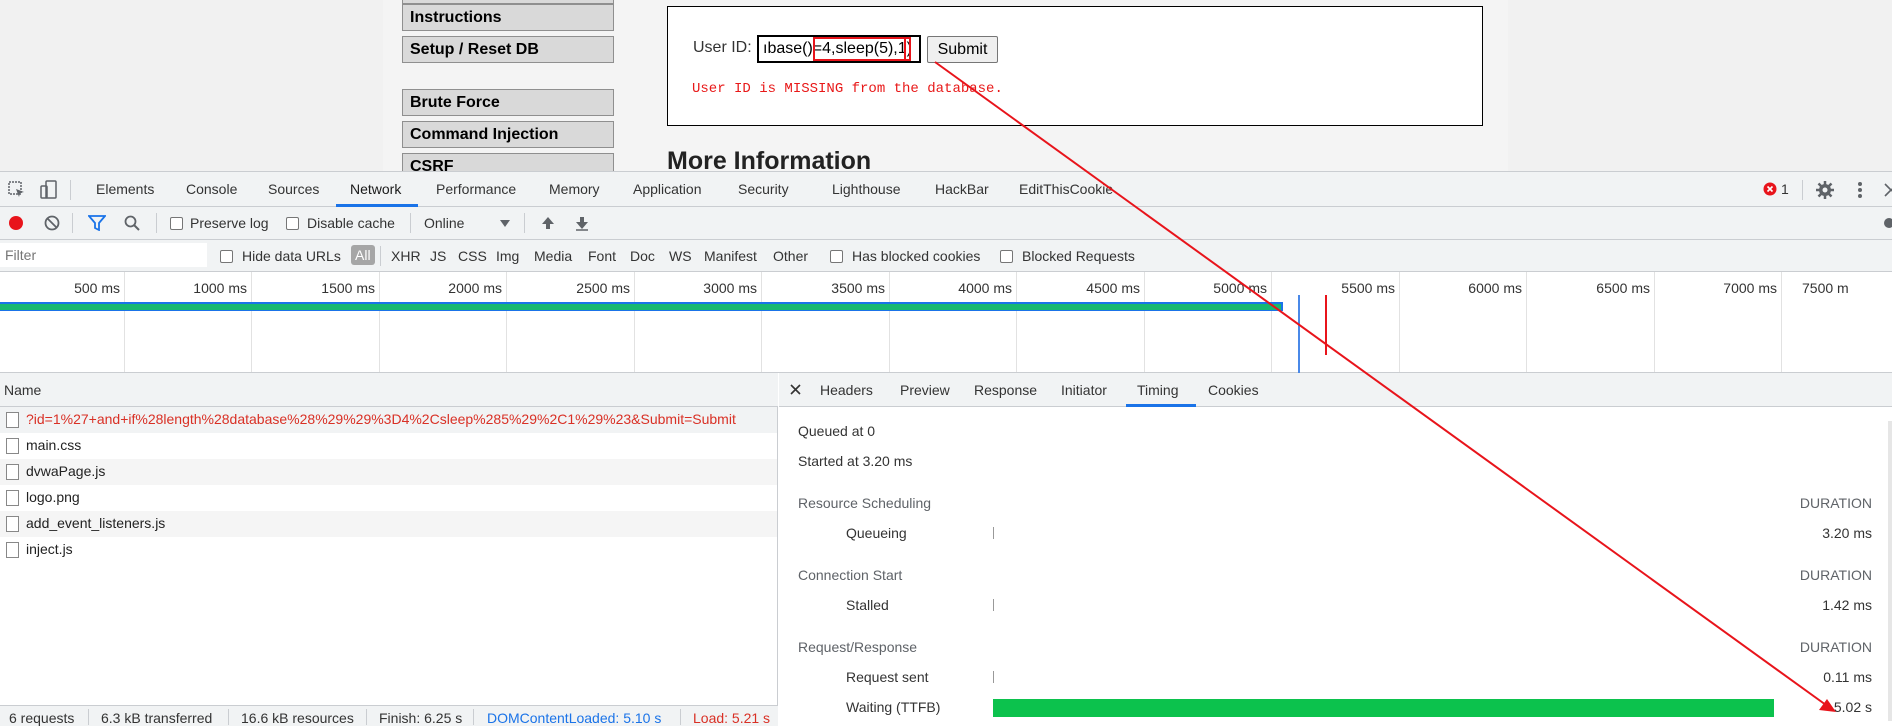 Image resolution: width=1892 pixels, height=726 pixels. What do you see at coordinates (388, 498) in the screenshot?
I see `request-row: logo.png` at bounding box center [388, 498].